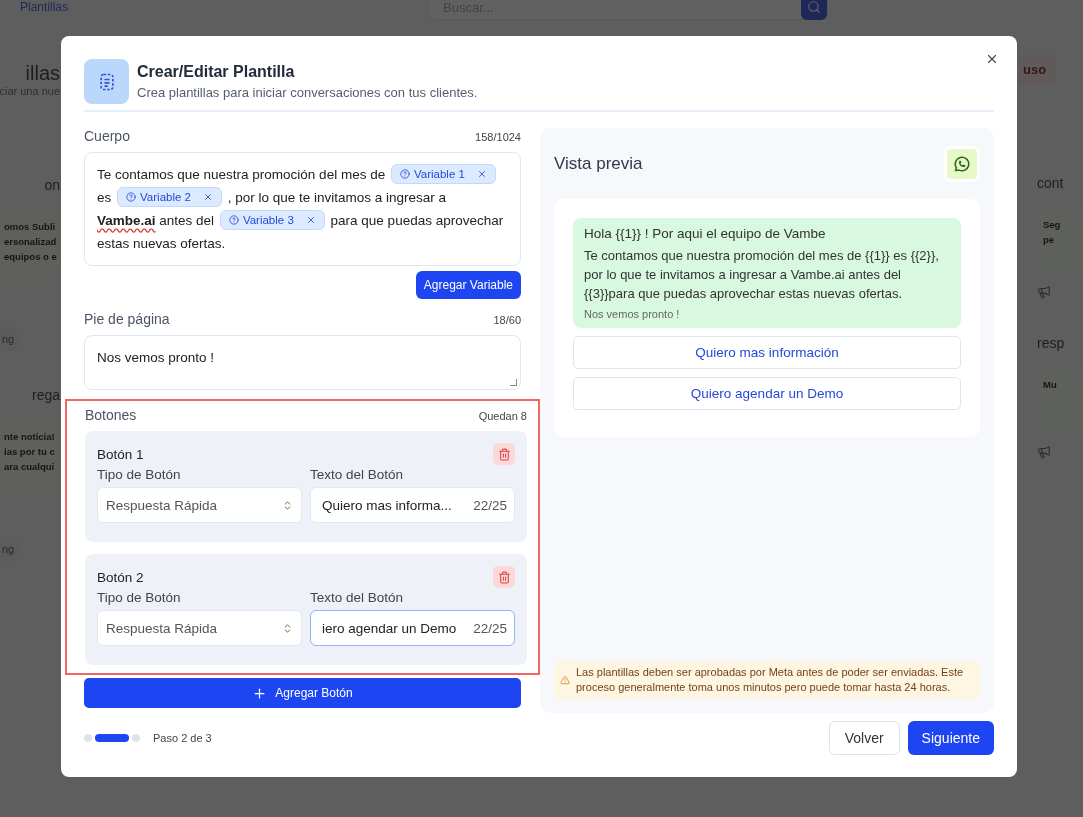 The width and height of the screenshot is (1083, 817). Describe the element at coordinates (992, 59) in the screenshot. I see `close-icon` at that location.